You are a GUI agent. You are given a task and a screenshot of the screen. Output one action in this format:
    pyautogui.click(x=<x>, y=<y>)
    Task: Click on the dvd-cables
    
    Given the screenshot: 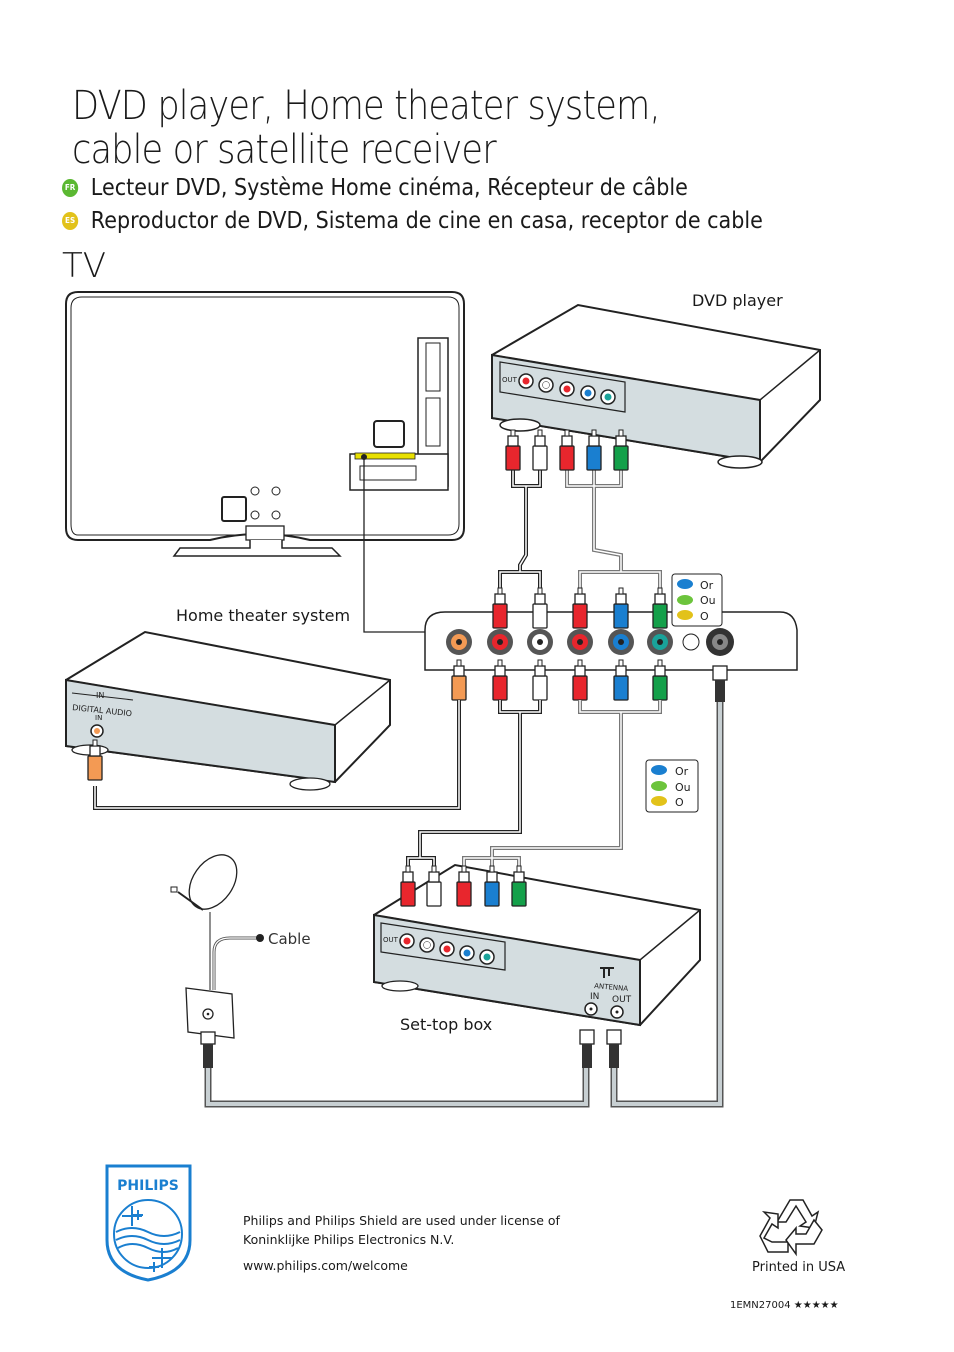 What is the action you would take?
    pyautogui.click(x=580, y=529)
    